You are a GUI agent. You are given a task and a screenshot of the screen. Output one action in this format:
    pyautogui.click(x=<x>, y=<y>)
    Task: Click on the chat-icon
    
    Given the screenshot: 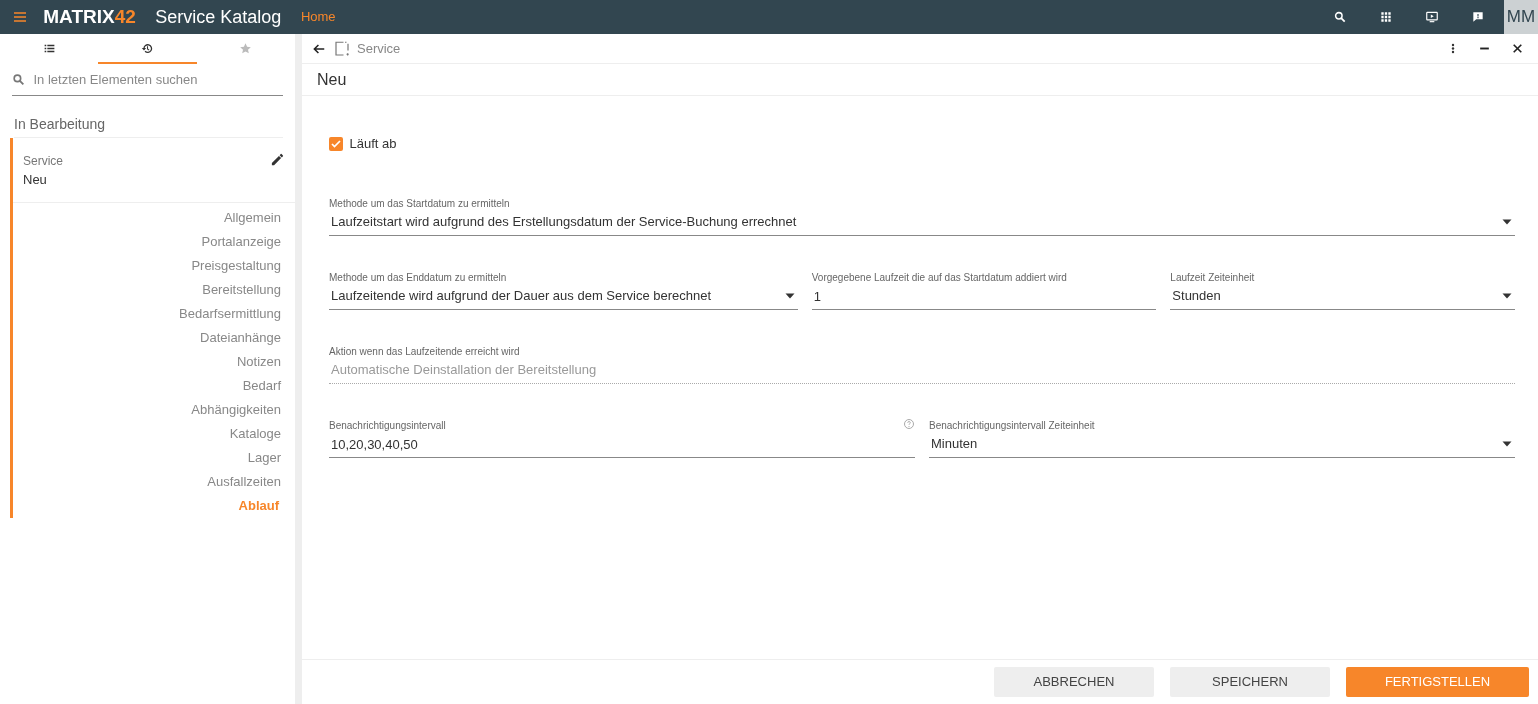 What is the action you would take?
    pyautogui.click(x=1477, y=17)
    